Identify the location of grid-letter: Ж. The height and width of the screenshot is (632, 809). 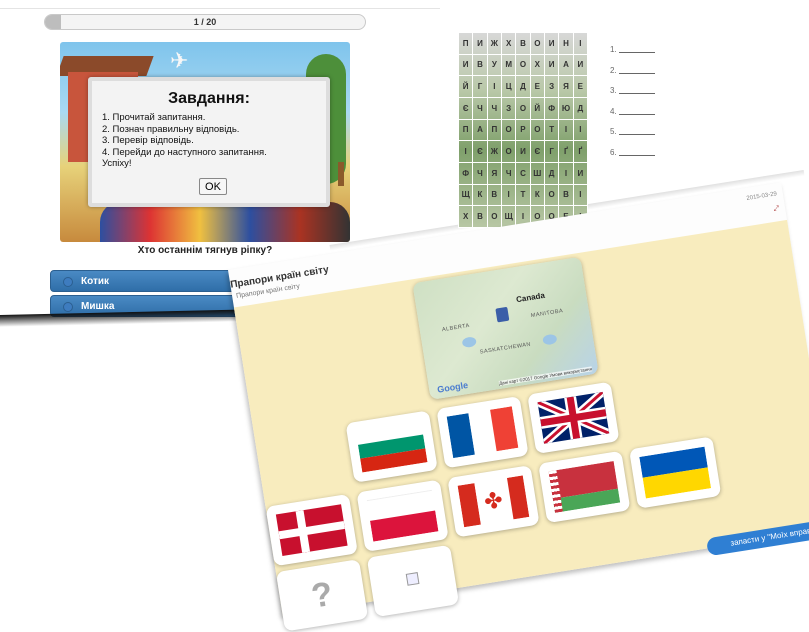
(494, 151).